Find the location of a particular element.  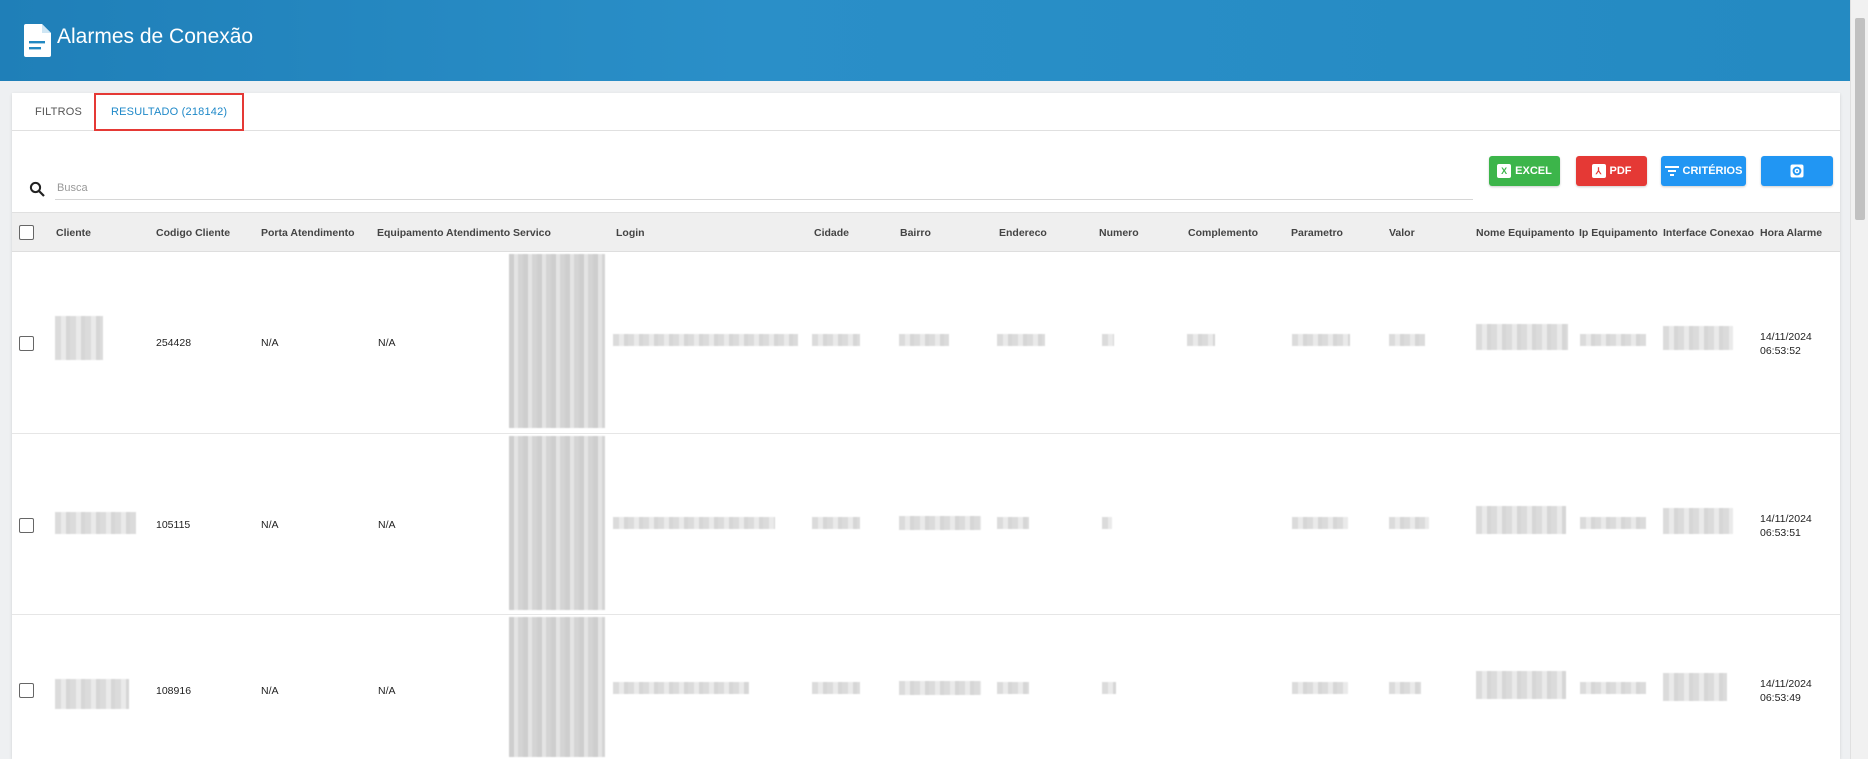

col-bairro: Bairro is located at coordinates (915, 233).